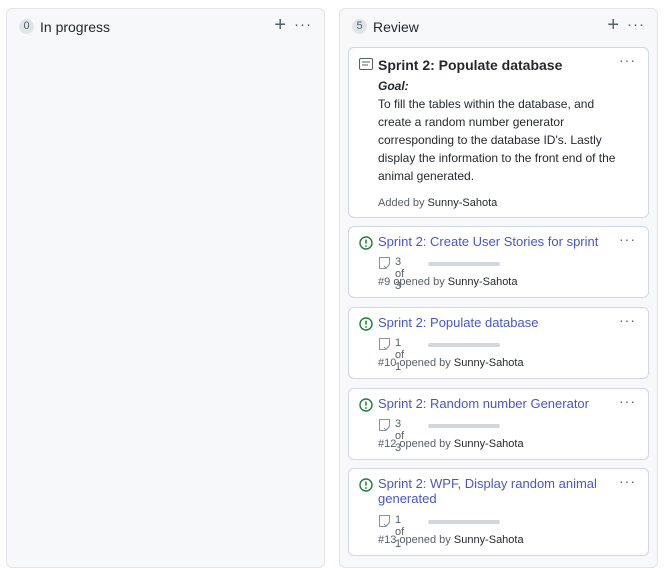 The image size is (665, 568). Describe the element at coordinates (387, 444) in the screenshot. I see `issue-number: #12` at that location.